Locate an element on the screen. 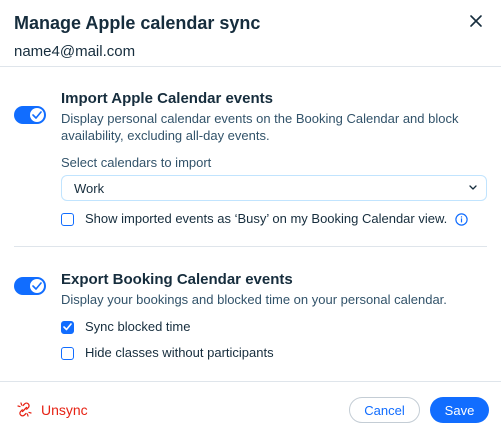  account-email: name4@mail.com is located at coordinates (75, 51).